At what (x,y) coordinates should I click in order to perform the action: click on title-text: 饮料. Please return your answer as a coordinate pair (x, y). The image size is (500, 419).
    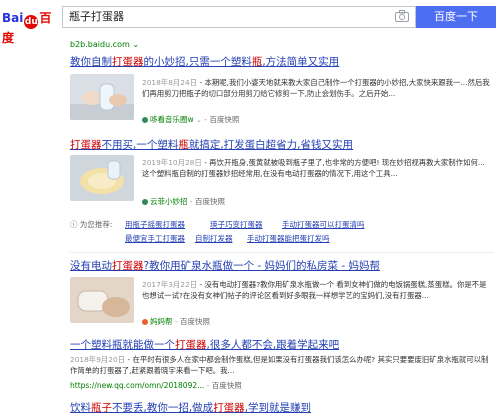
    Looking at the image, I should click on (80, 408).